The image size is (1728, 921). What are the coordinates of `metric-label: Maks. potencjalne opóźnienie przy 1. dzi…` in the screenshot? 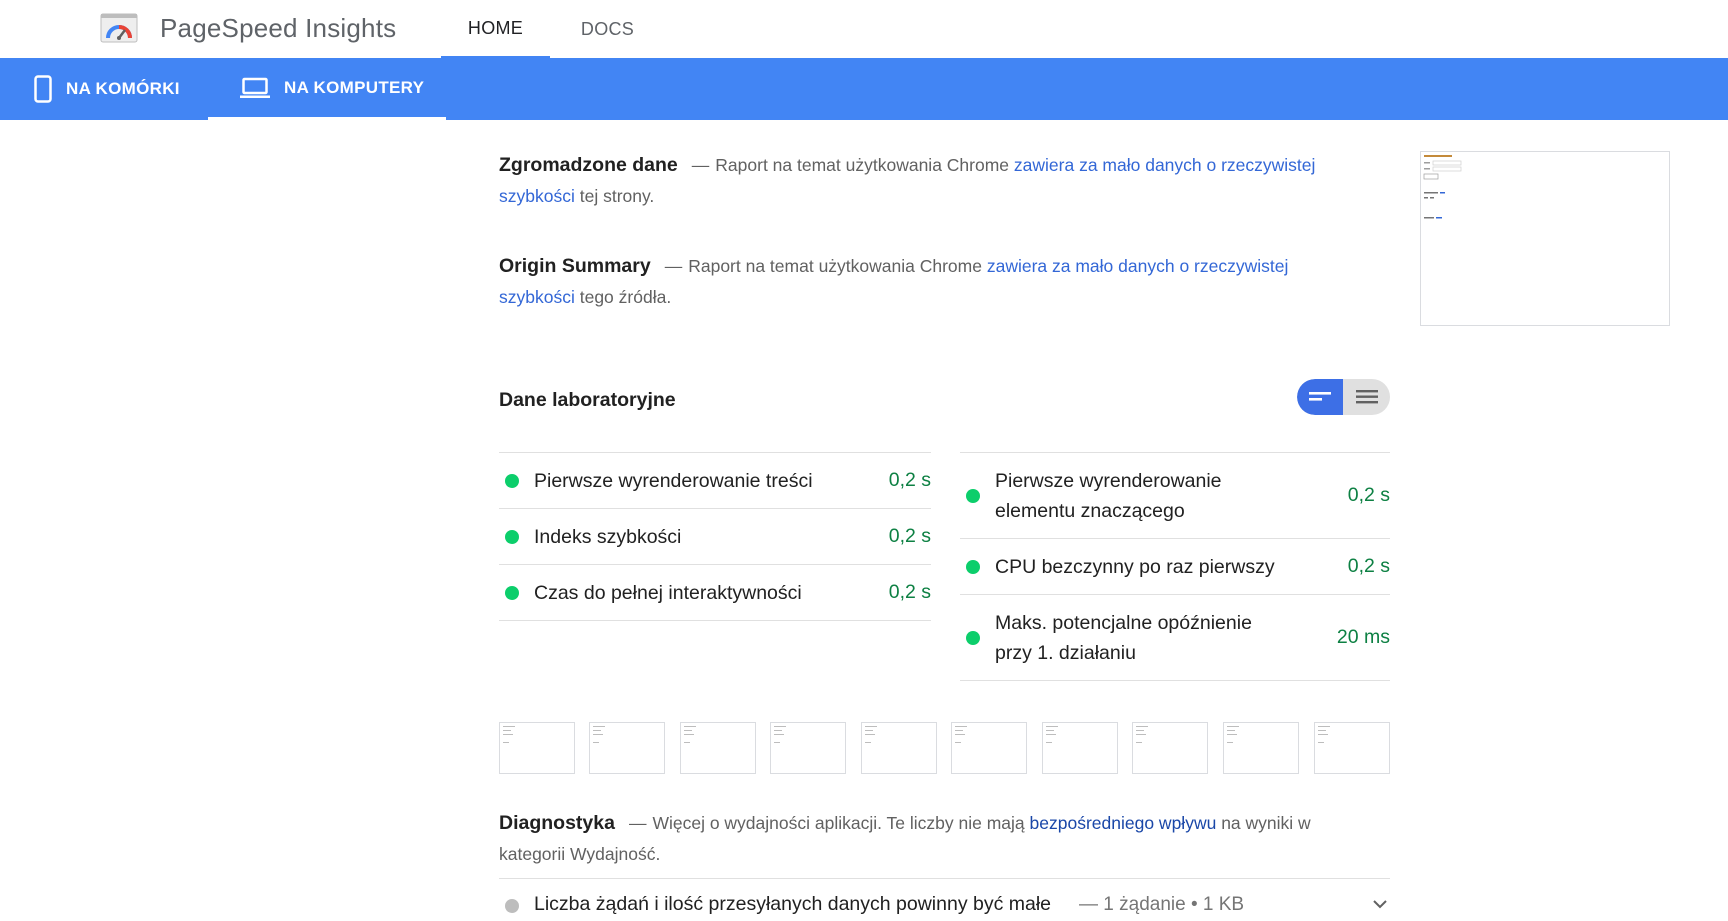 It's located at (1123, 637).